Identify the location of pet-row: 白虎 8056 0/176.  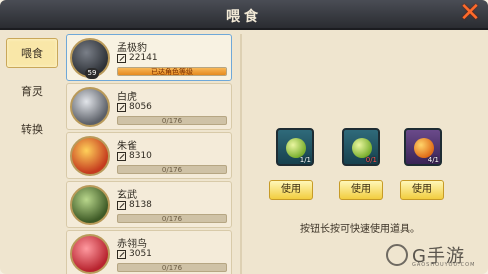
(149, 106).